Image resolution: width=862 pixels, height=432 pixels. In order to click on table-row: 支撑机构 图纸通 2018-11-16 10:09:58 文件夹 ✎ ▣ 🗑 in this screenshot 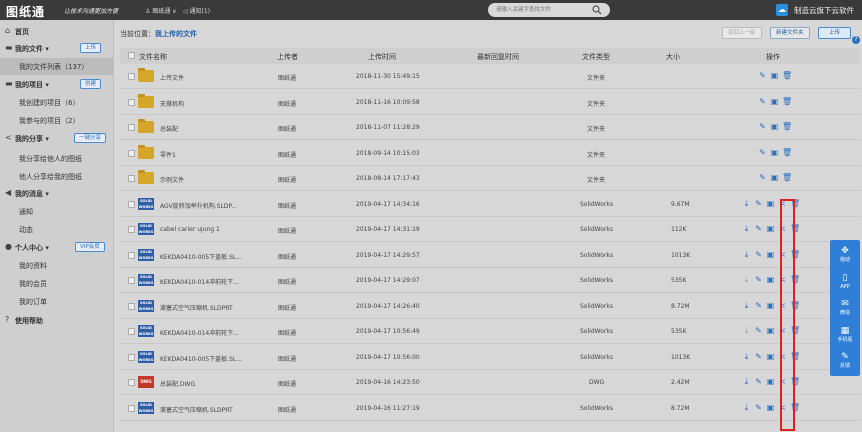, I will do `click(490, 102)`.